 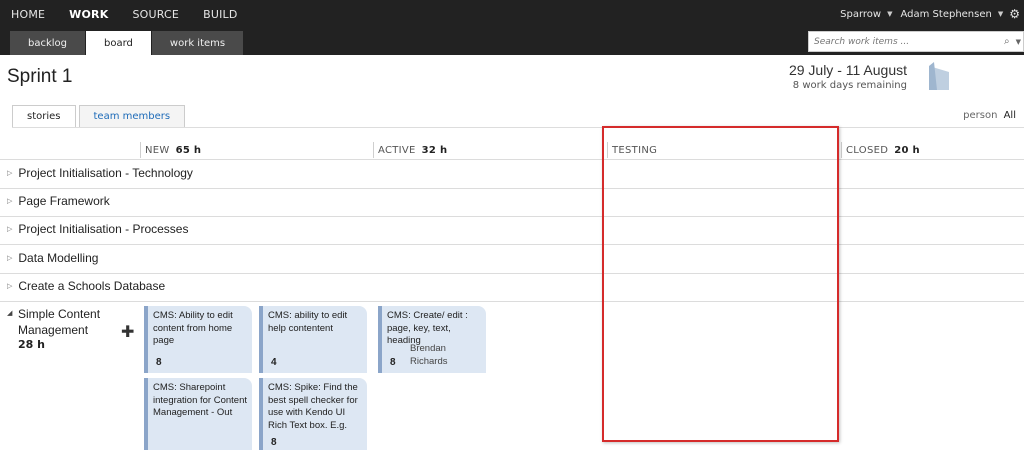 I want to click on sprint-dates: 29 July - 11 August, so click(x=847, y=70).